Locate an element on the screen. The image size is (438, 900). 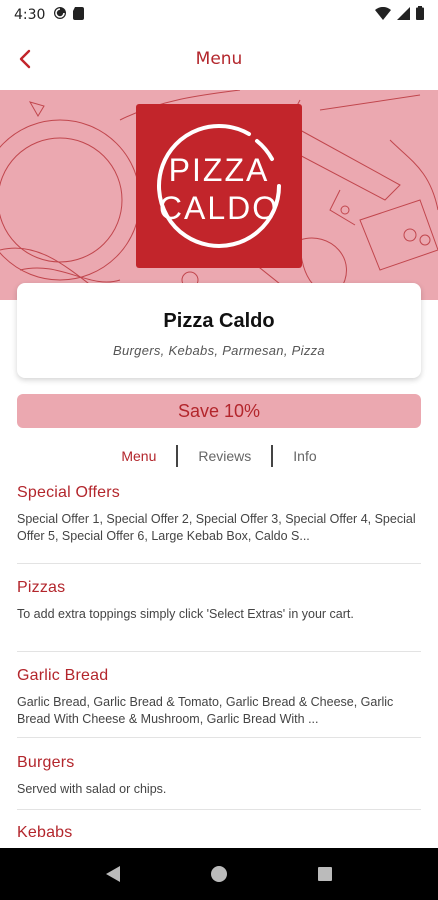
restaurant-cuisines: Burgers, Kebabs, Parmesan, Pizza is located at coordinates (219, 350).